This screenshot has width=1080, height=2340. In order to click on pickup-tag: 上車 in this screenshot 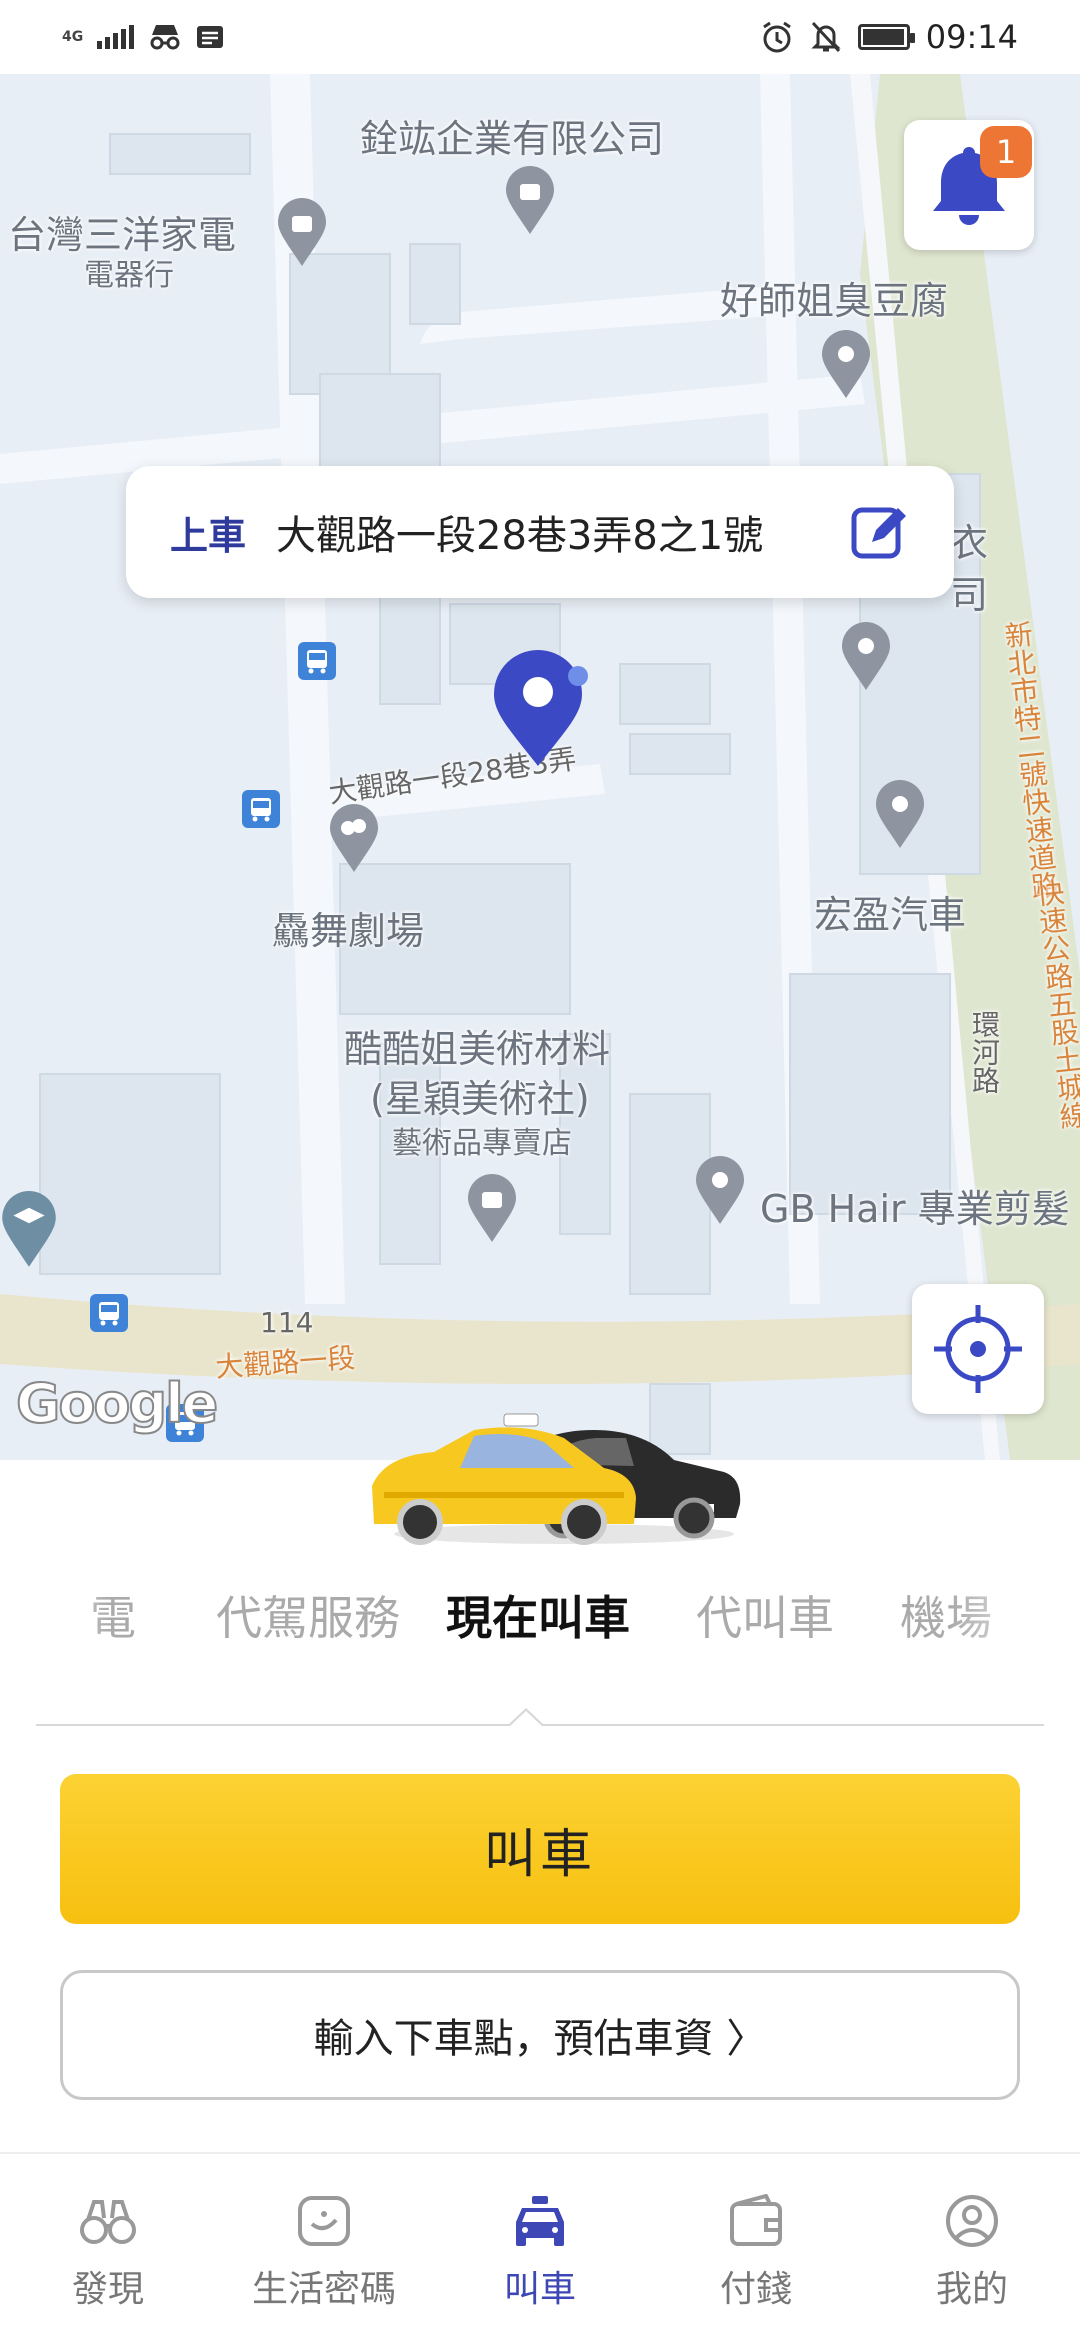, I will do `click(208, 535)`.